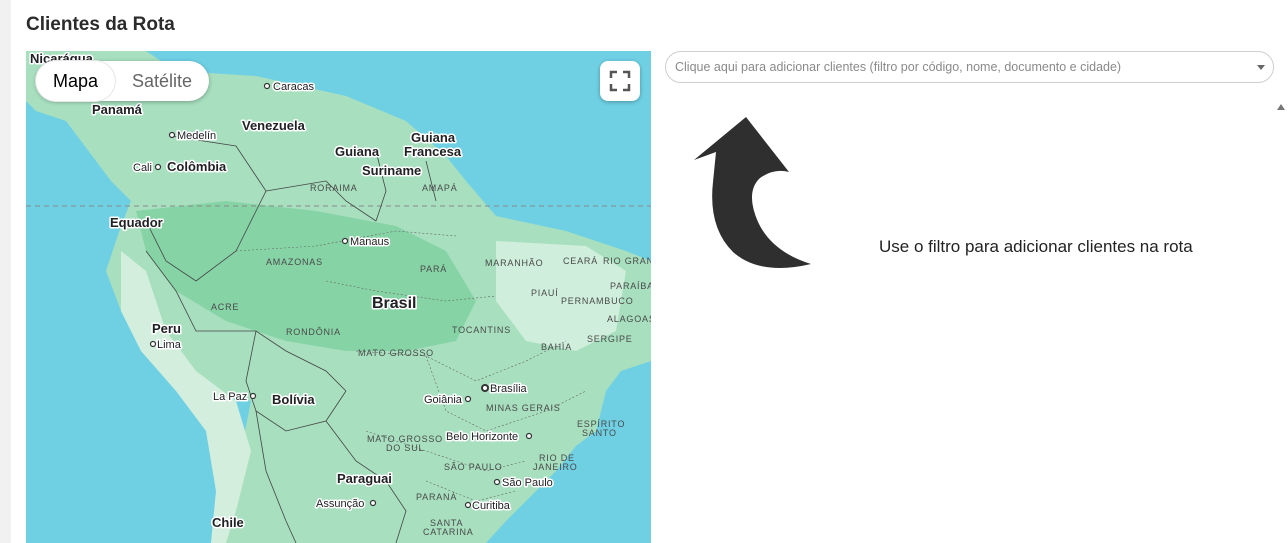 The image size is (1288, 543). Describe the element at coordinates (752, 192) in the screenshot. I see `curved-arrow-up-icon` at that location.